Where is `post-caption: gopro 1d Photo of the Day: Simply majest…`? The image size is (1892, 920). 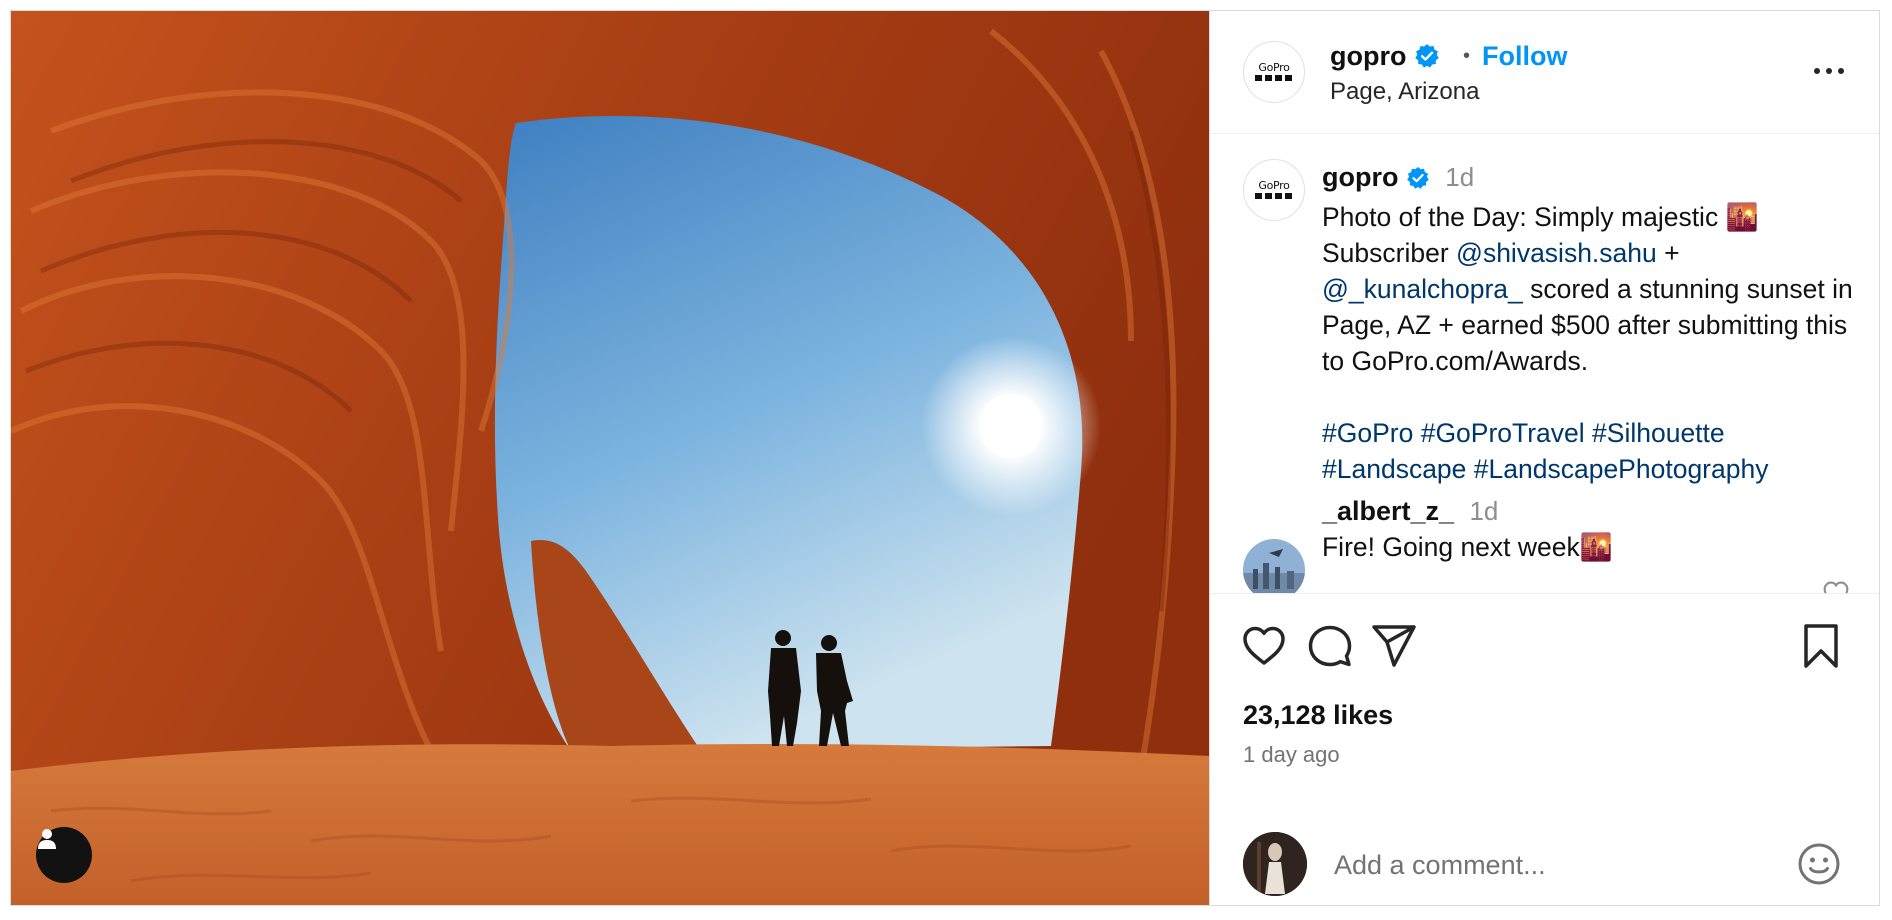
post-caption: gopro 1d Photo of the Day: Simply majest… is located at coordinates (1592, 324).